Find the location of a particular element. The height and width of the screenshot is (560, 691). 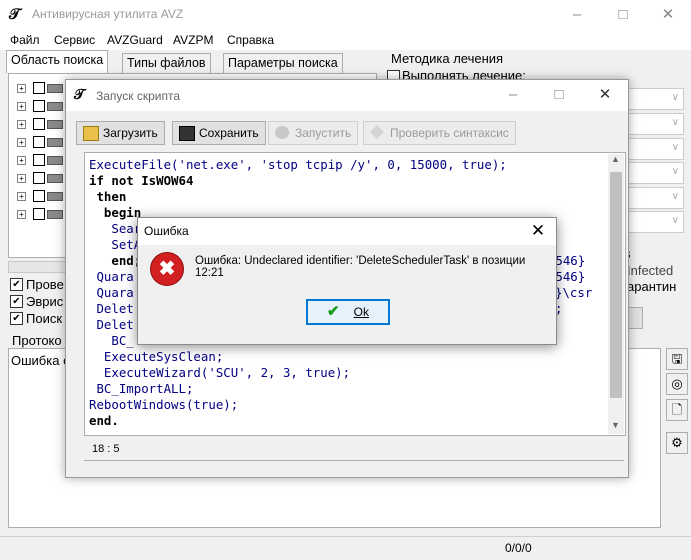

run-label: Запустить is located at coordinates (323, 133).